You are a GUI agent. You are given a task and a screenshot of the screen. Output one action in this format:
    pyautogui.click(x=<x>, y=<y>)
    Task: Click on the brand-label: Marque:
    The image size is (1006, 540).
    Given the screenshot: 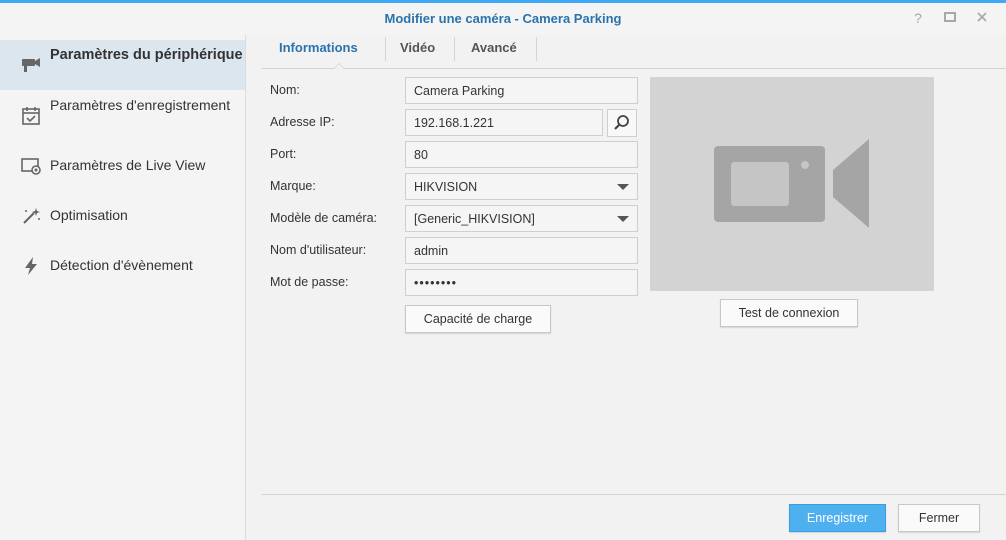 What is the action you would take?
    pyautogui.click(x=293, y=186)
    